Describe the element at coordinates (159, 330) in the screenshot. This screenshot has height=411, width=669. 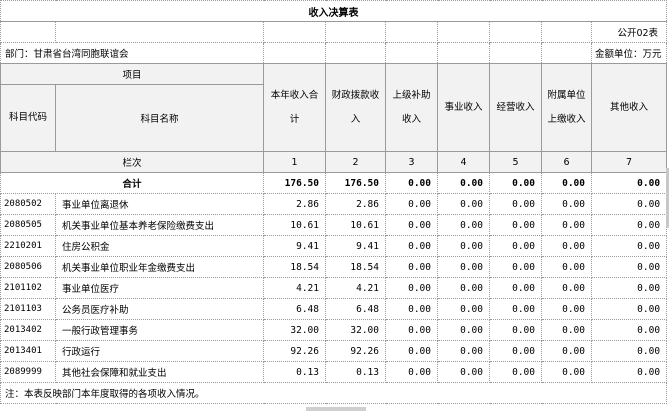
I see `row-name: 一般行政管理事务` at that location.